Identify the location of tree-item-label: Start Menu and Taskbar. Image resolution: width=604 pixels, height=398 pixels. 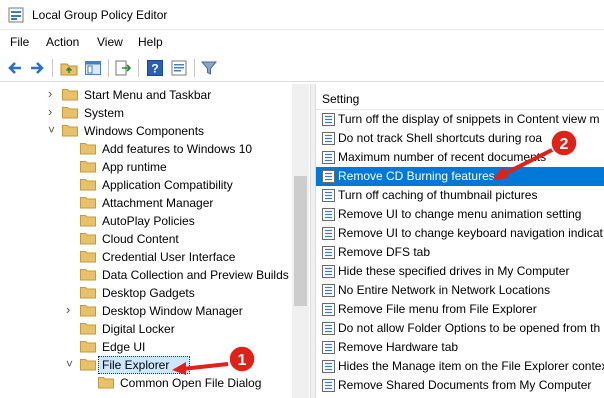
(148, 95).